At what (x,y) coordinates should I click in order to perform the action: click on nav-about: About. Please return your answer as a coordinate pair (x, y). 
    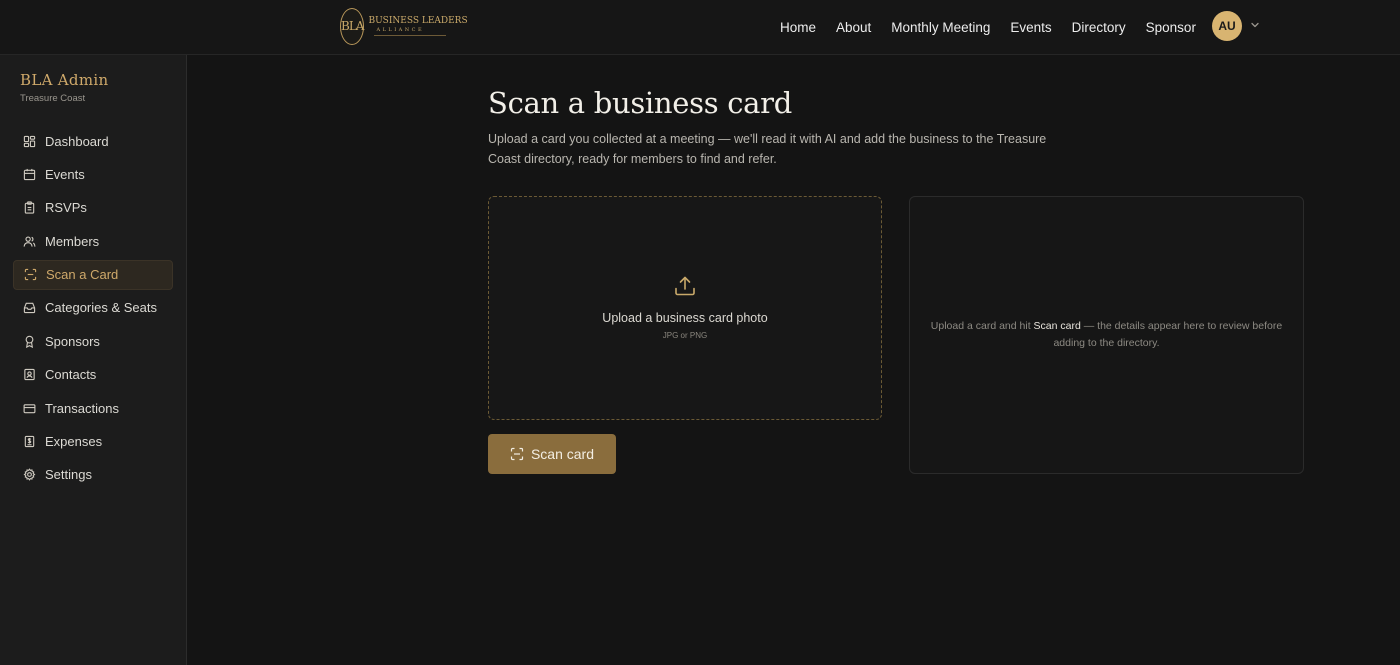
    Looking at the image, I should click on (853, 27).